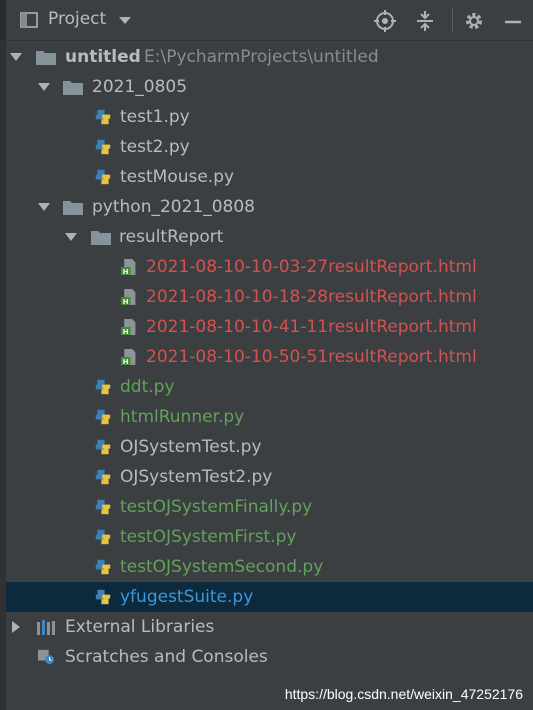  Describe the element at coordinates (191, 447) in the screenshot. I see `file-label: OJSystemTest.py` at that location.